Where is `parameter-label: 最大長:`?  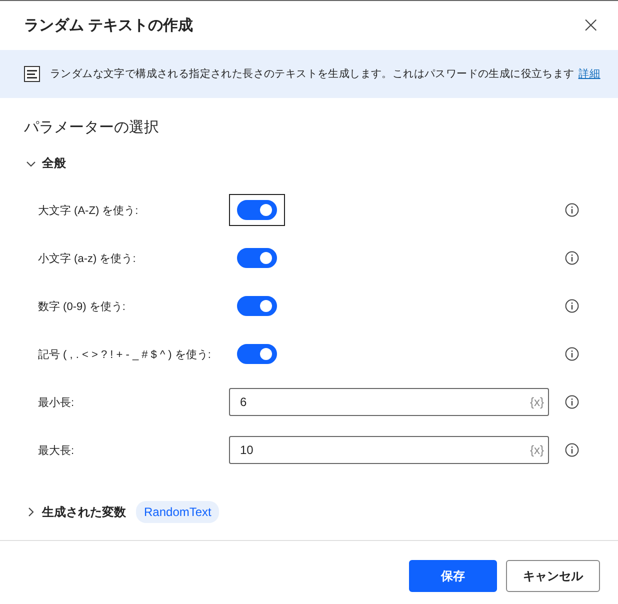
parameter-label: 最大長: is located at coordinates (57, 451).